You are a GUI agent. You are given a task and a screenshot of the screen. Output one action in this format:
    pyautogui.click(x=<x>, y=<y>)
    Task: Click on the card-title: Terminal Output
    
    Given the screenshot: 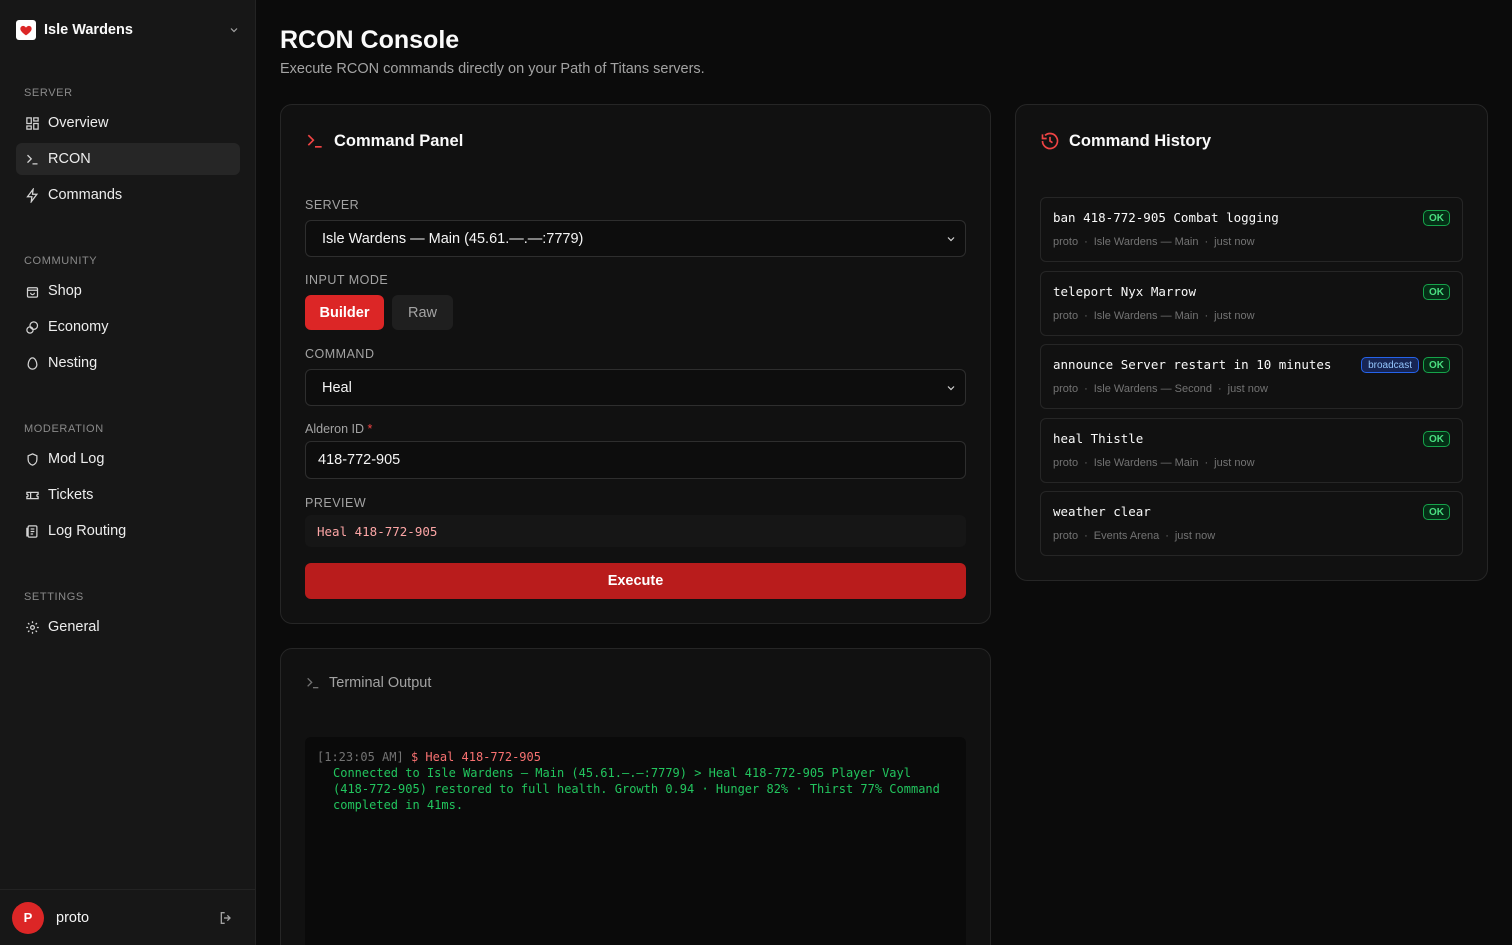 What is the action you would take?
    pyautogui.click(x=368, y=683)
    